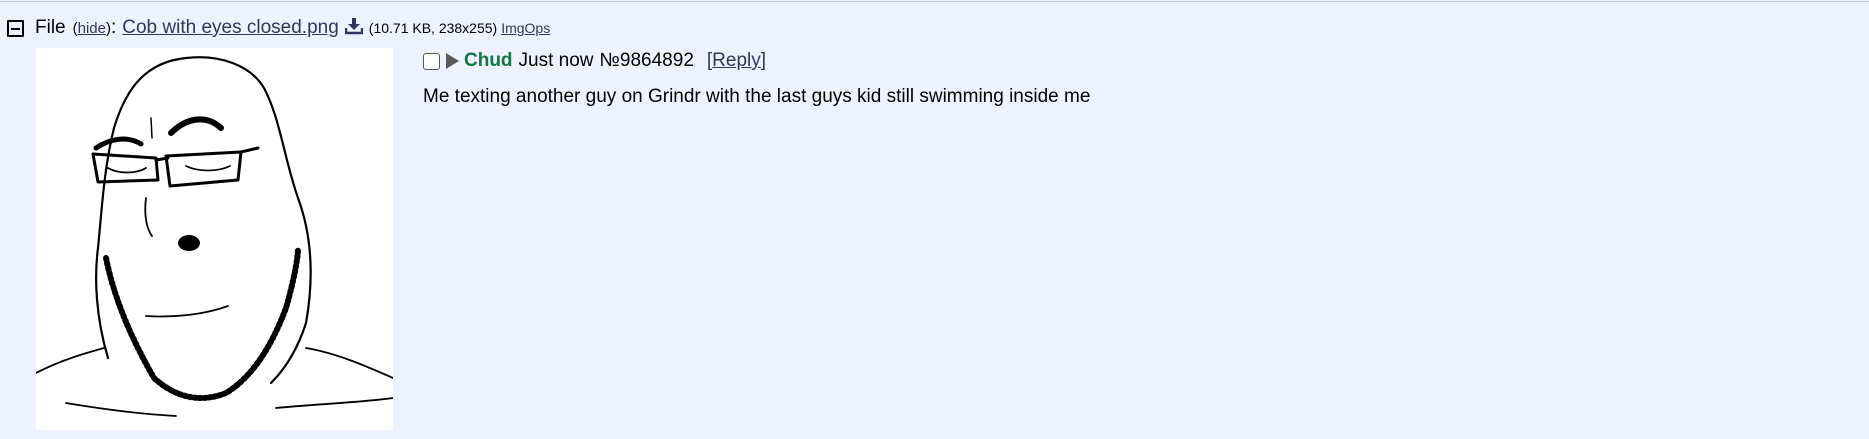 The image size is (1869, 439). Describe the element at coordinates (525, 28) in the screenshot. I see `imgops-link: ImgOps` at that location.